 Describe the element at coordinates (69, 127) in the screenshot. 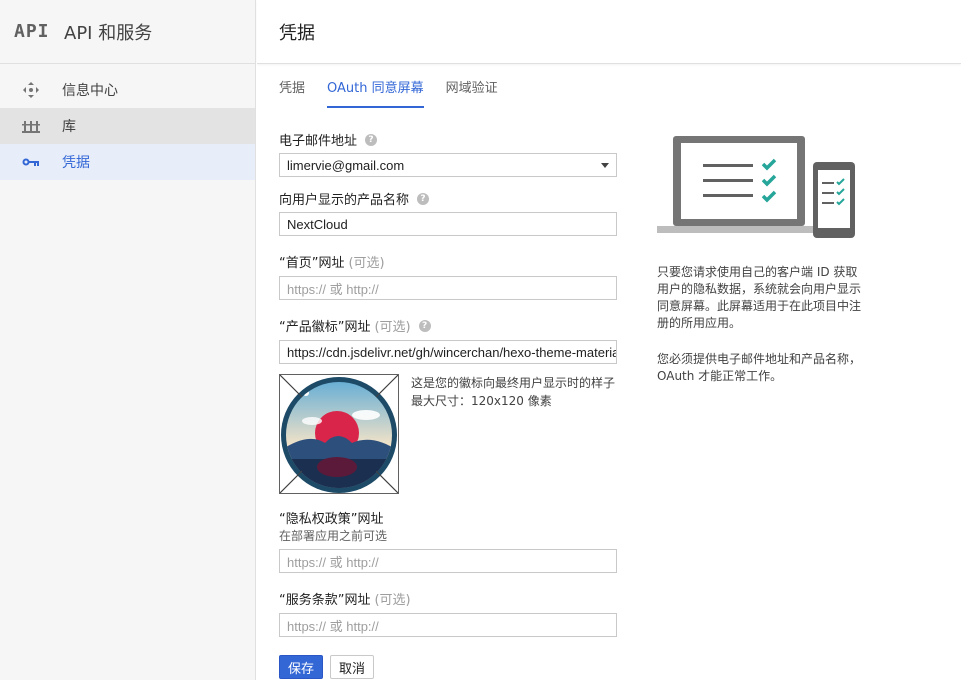

I see `sidebar-item-label: 库` at that location.